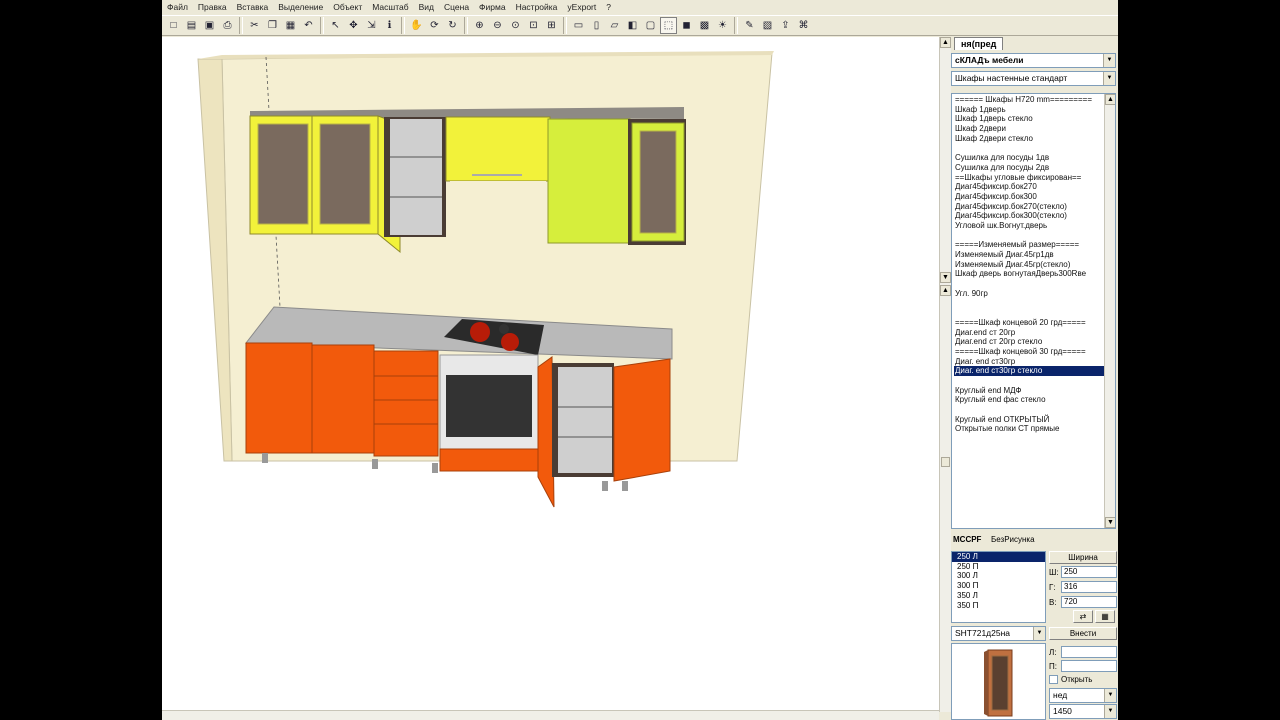  What do you see at coordinates (803, 25) in the screenshot?
I see `camera-icon: ⌘` at bounding box center [803, 25].